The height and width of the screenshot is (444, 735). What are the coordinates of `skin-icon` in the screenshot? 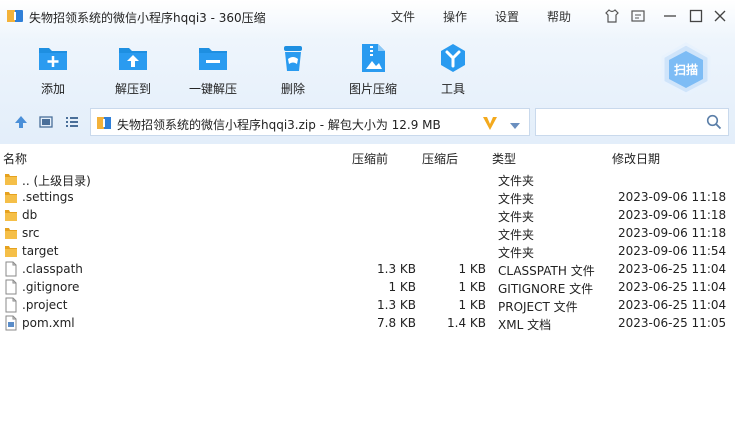 It's located at (612, 16).